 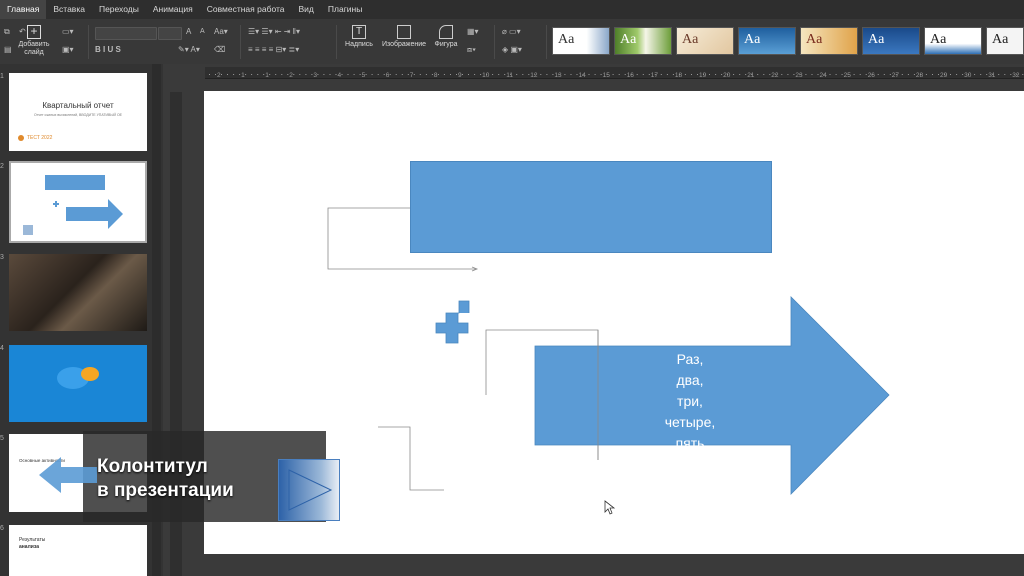 I want to click on bold-icon: B I U S, so click(x=108, y=49).